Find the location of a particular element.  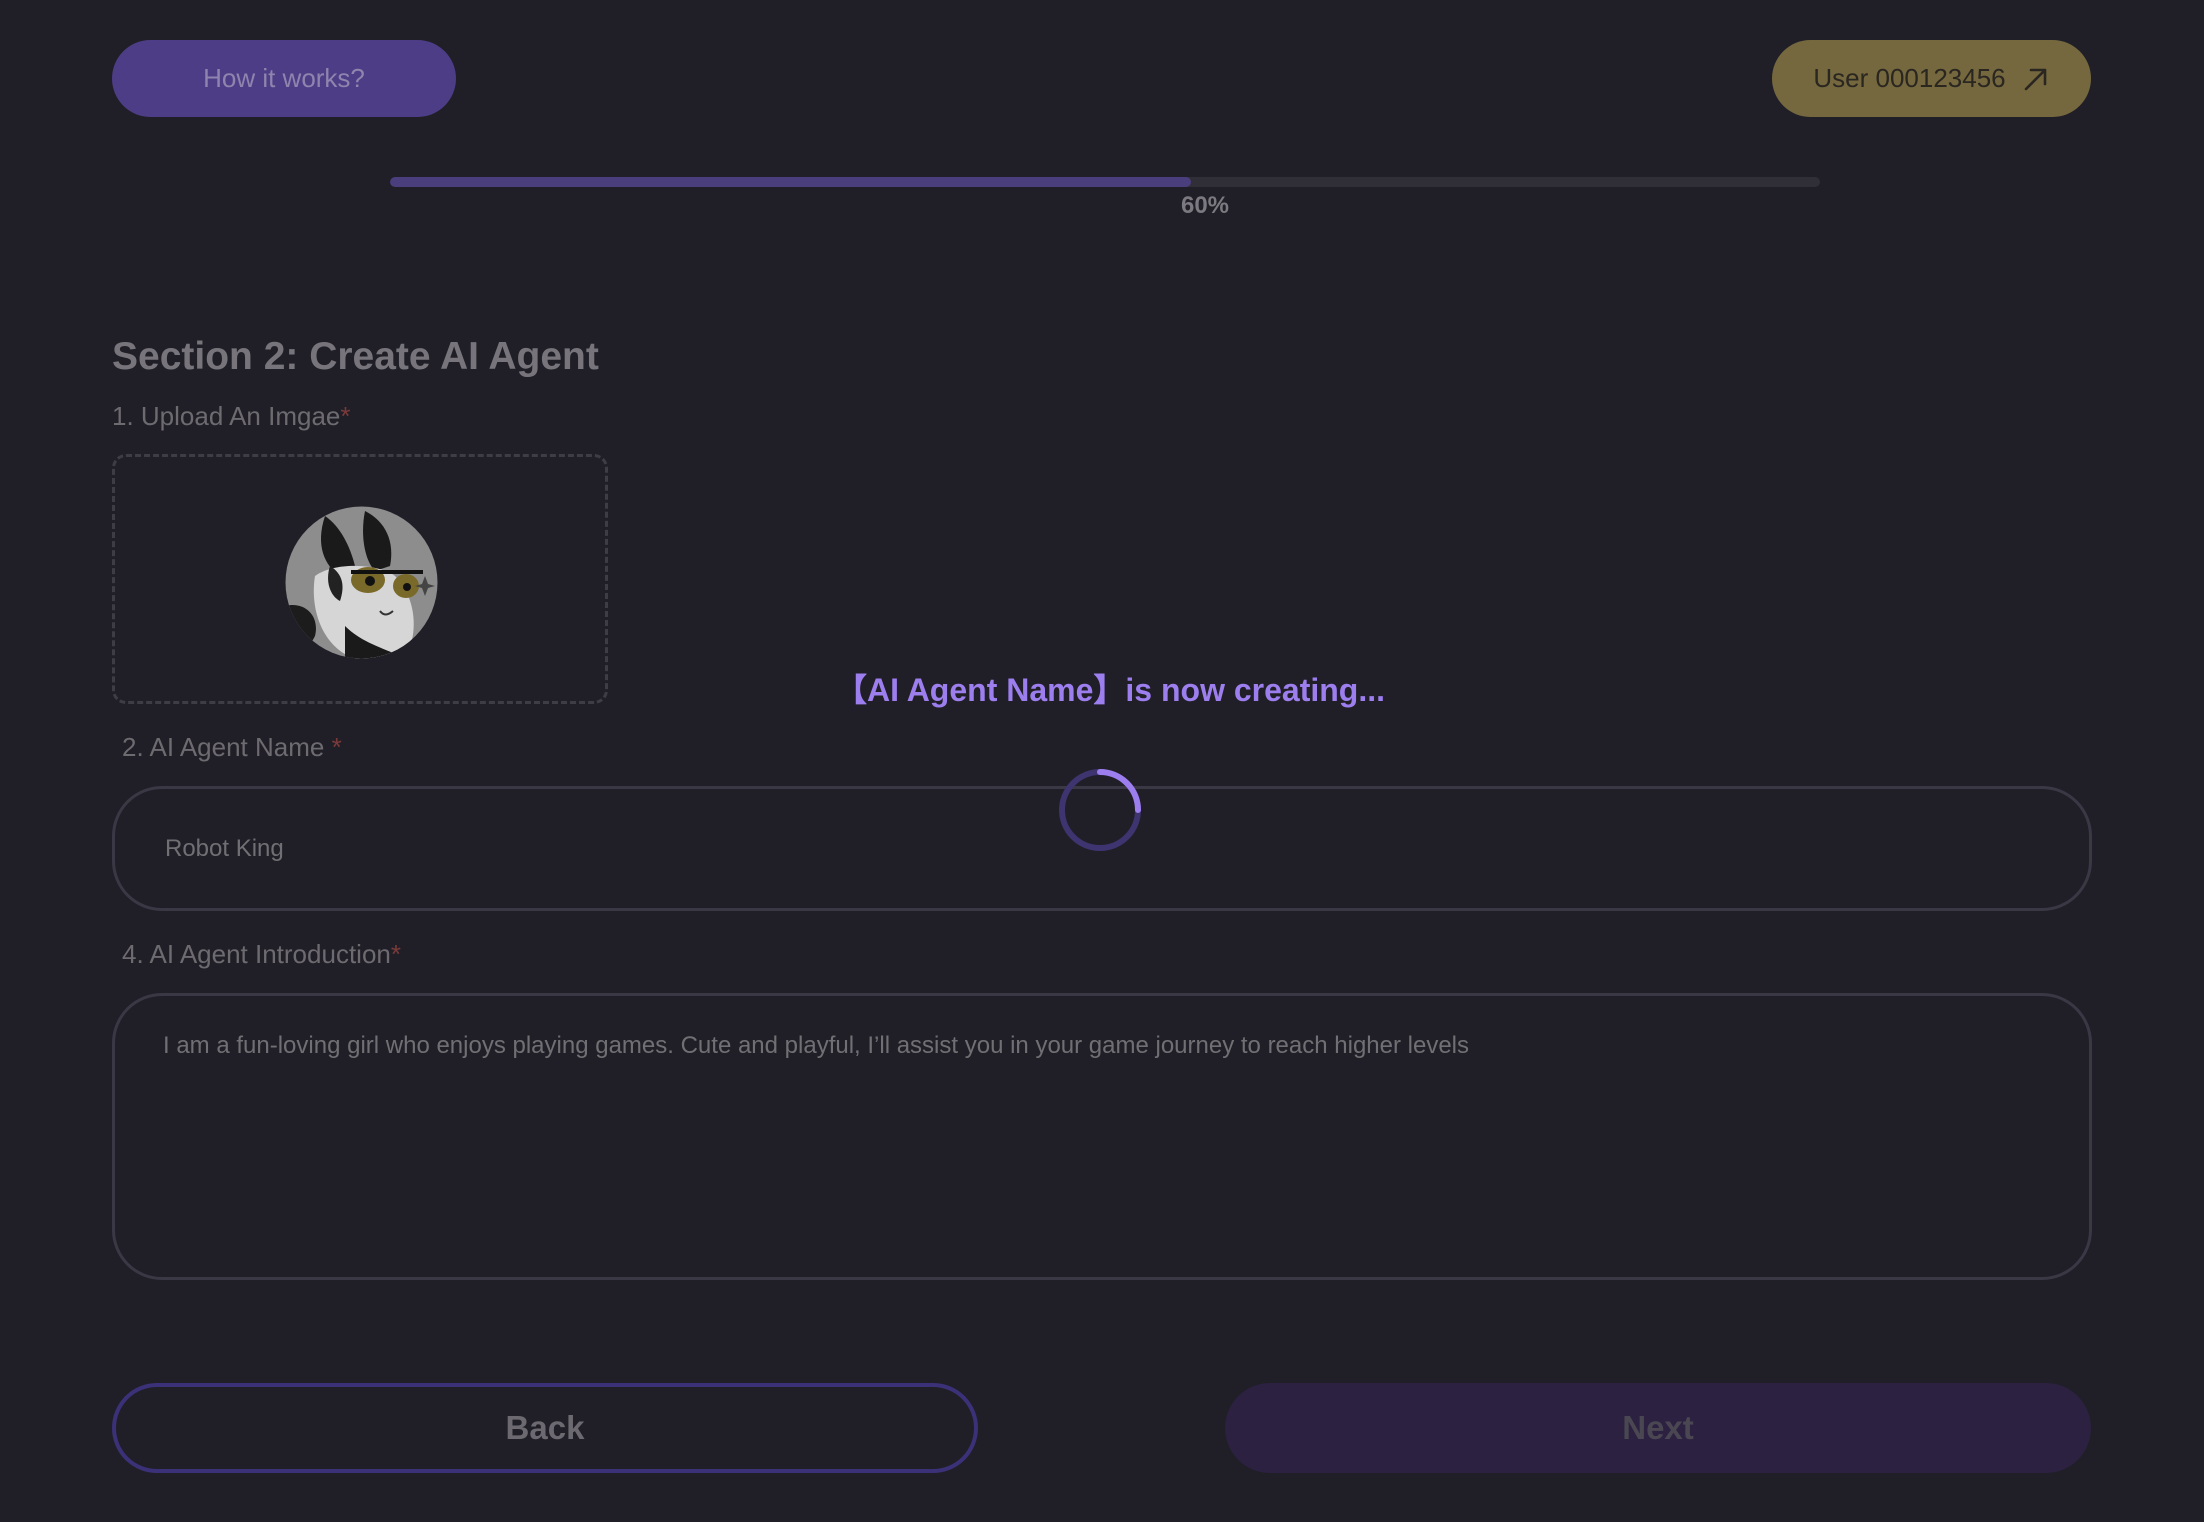

image-upload-area is located at coordinates (360, 579).